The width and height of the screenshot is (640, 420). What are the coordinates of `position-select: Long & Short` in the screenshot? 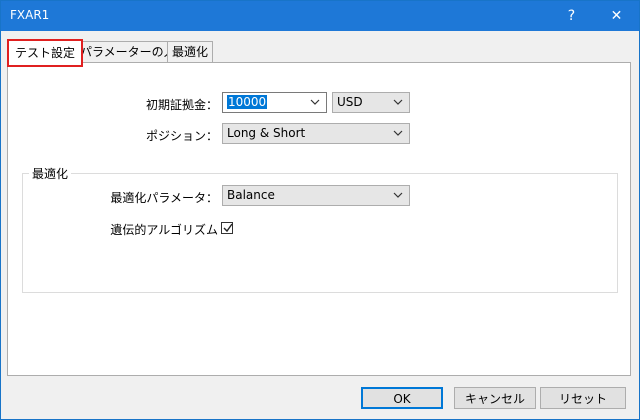 It's located at (316, 133).